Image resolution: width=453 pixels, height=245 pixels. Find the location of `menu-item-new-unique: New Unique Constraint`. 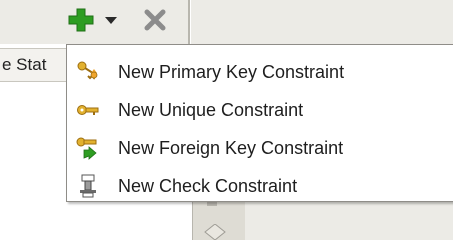

menu-item-new-unique: New Unique Constraint is located at coordinates (260, 112).